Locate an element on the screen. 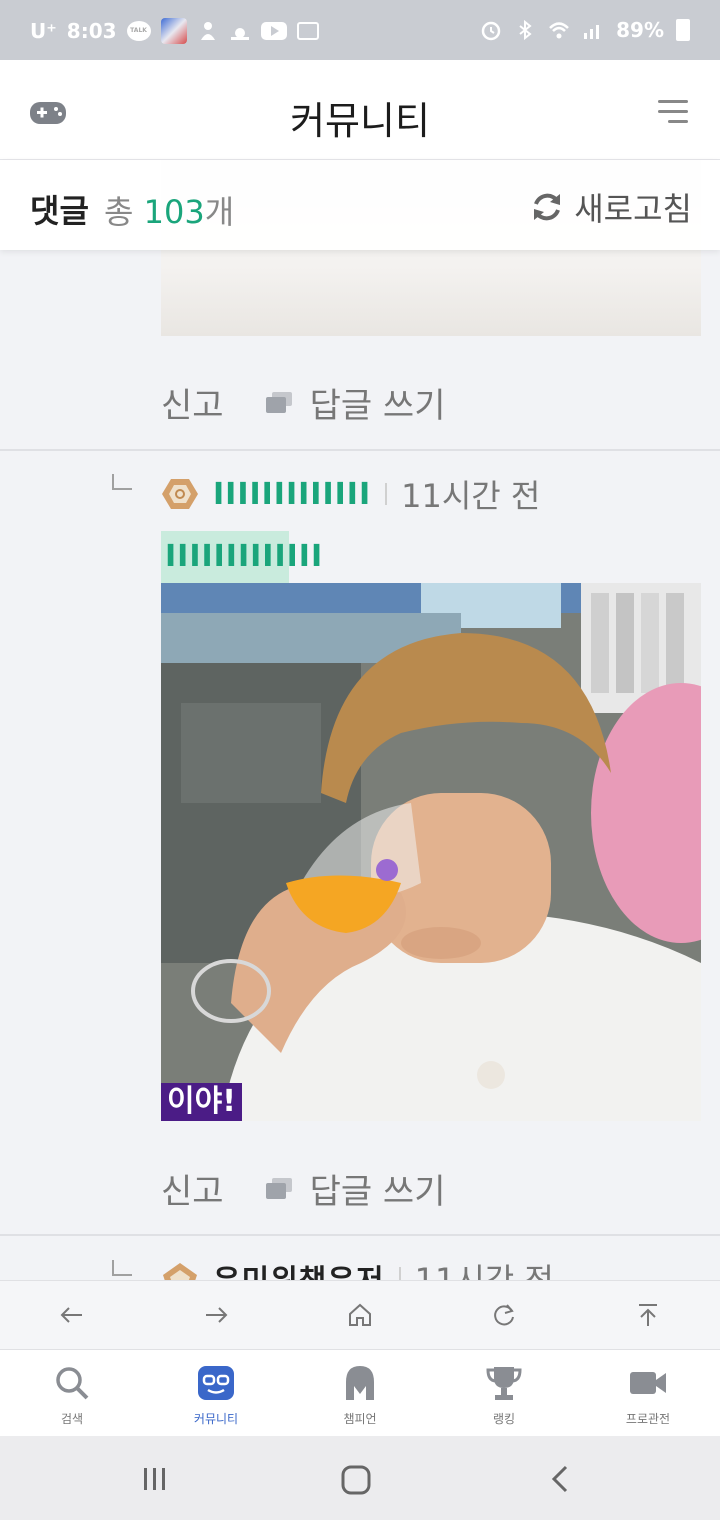 The width and height of the screenshot is (720, 1520). total-suffix: 개 is located at coordinates (219, 212).